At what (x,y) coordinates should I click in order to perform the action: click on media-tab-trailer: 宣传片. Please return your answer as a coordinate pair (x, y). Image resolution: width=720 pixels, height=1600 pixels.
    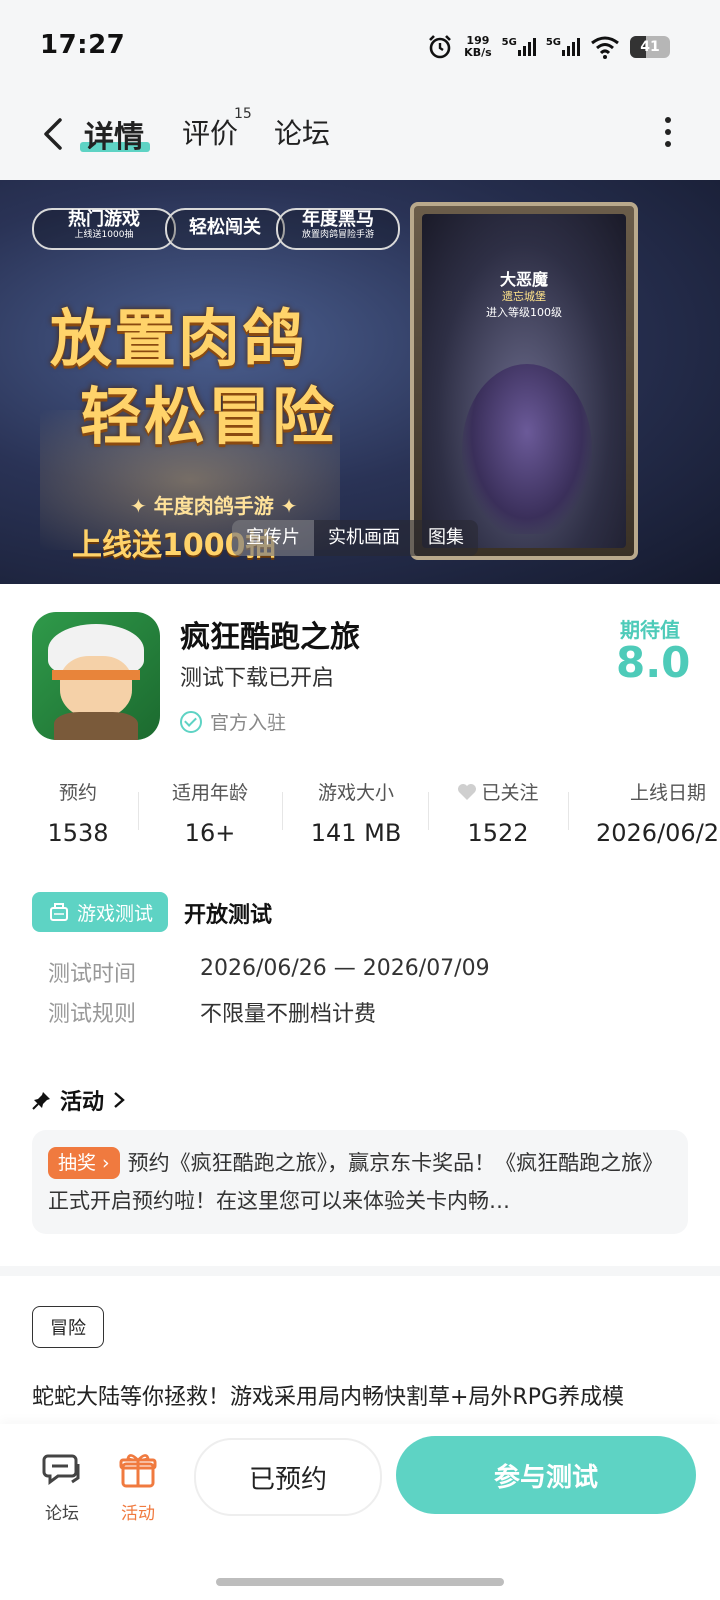
    Looking at the image, I should click on (273, 538).